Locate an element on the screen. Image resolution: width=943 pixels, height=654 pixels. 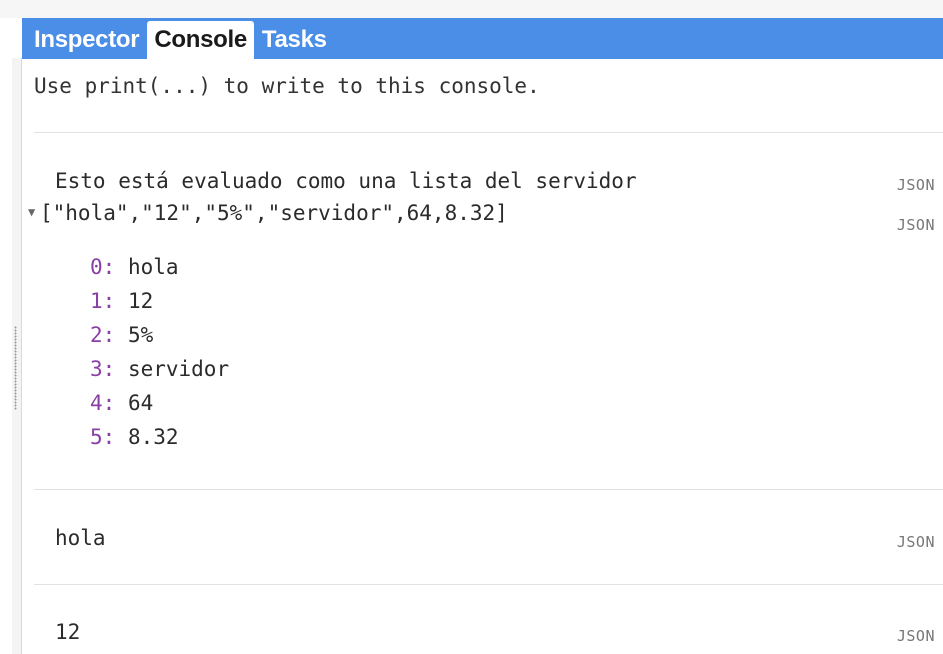
array-item: 5: 8.32 is located at coordinates (159, 437).